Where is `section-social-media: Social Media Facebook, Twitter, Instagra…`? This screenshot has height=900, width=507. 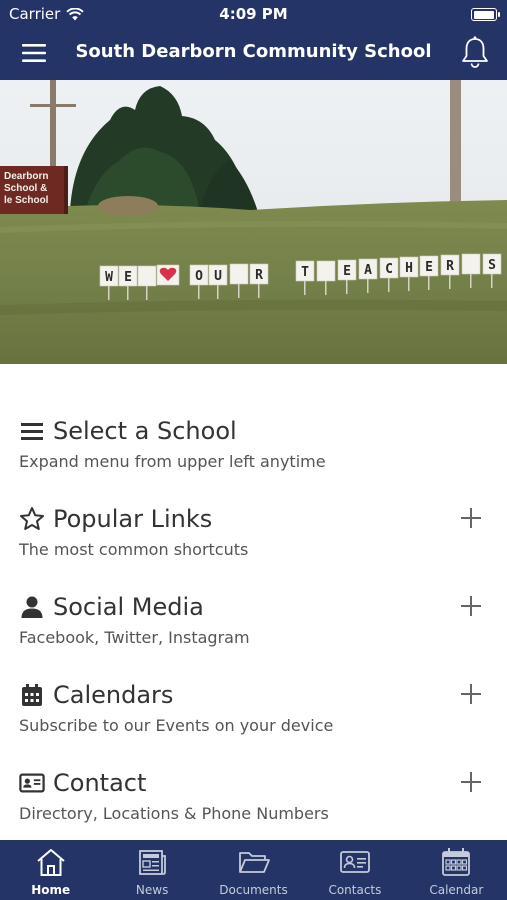
section-social-media: Social Media Facebook, Twitter, Instagra… is located at coordinates (253, 593).